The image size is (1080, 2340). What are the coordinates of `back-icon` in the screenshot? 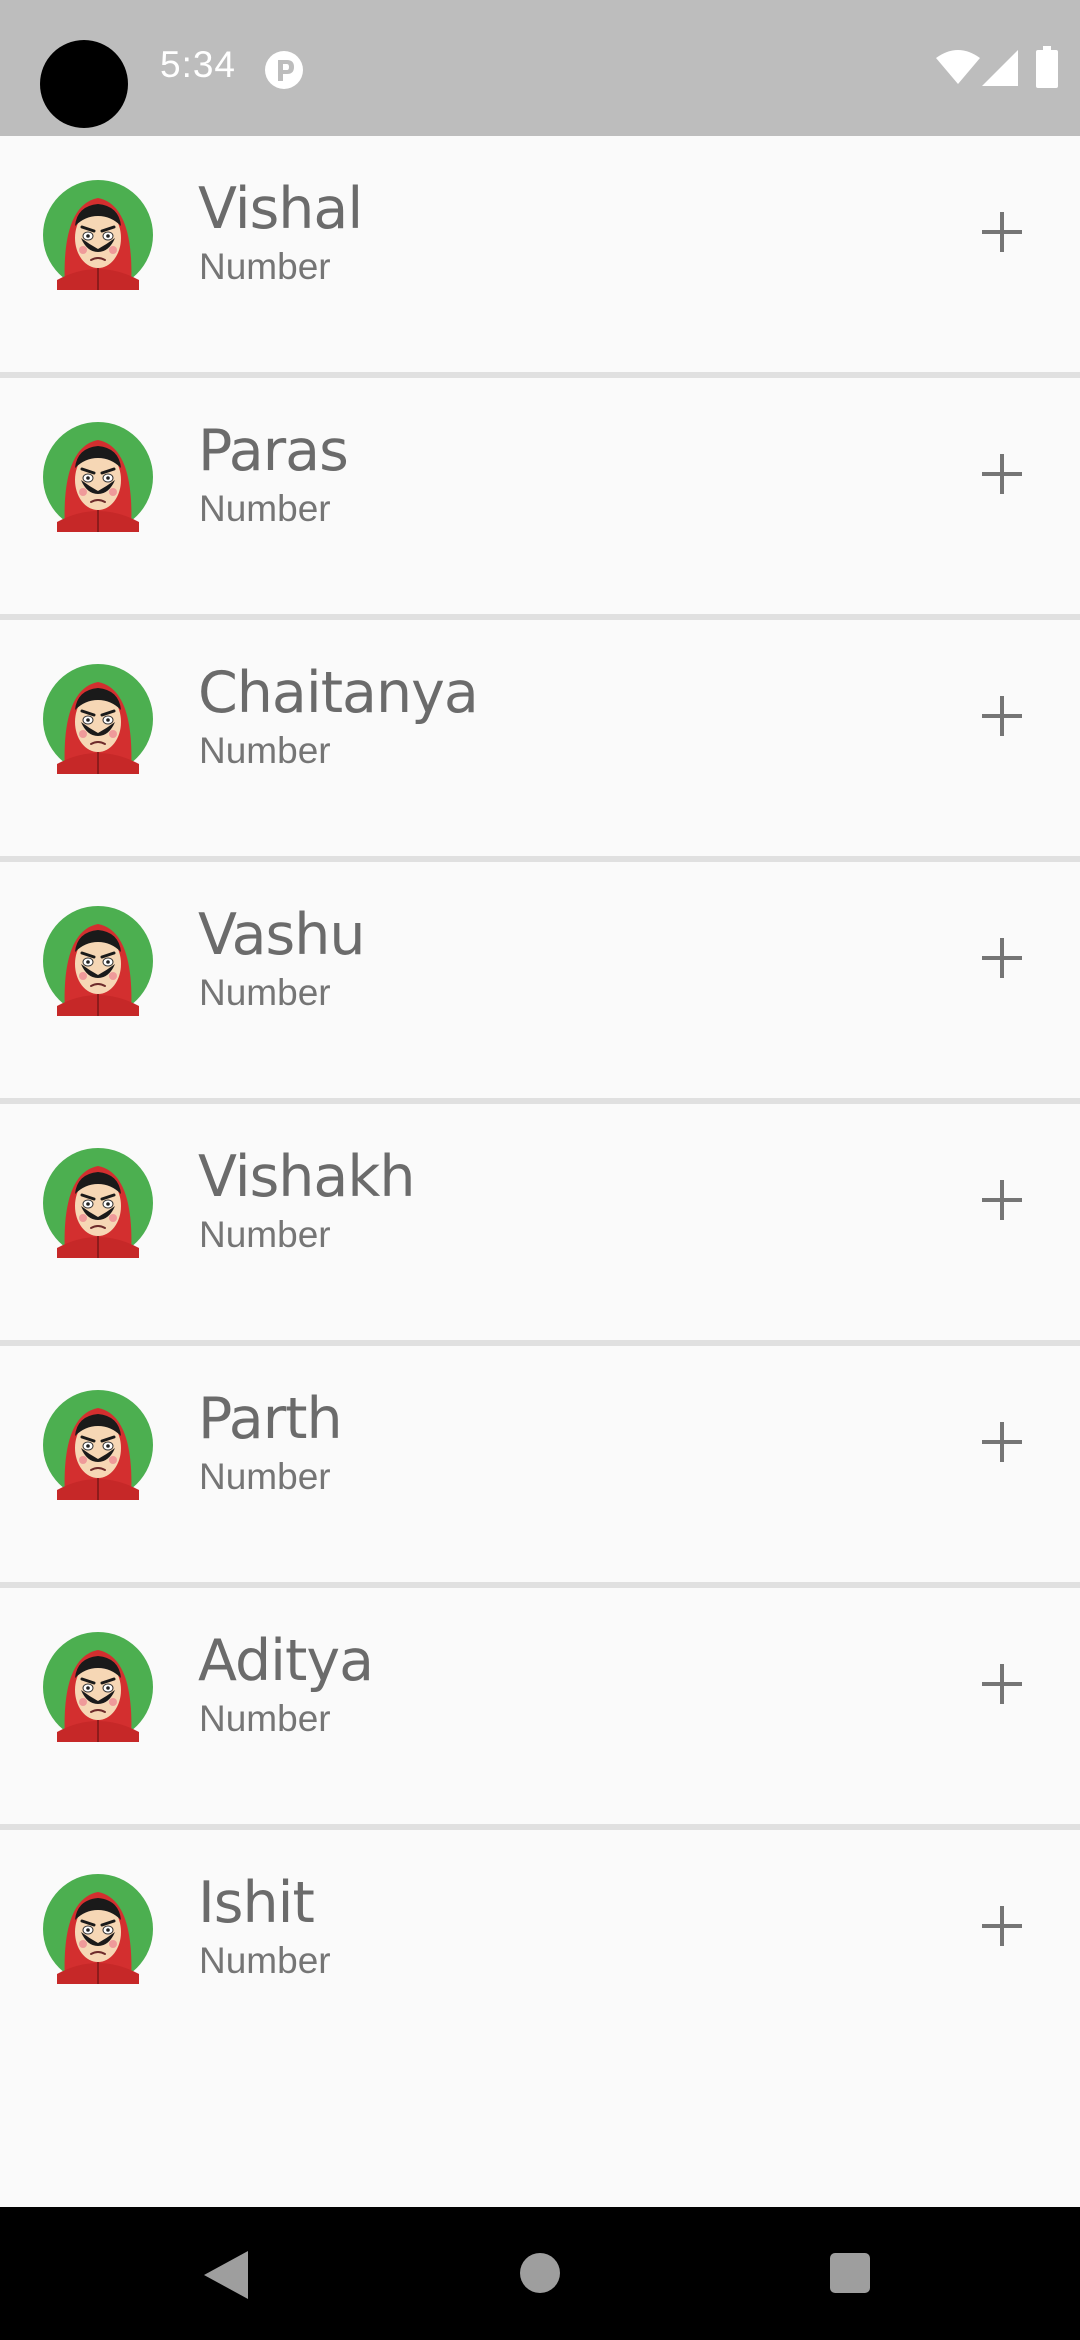 It's located at (226, 2275).